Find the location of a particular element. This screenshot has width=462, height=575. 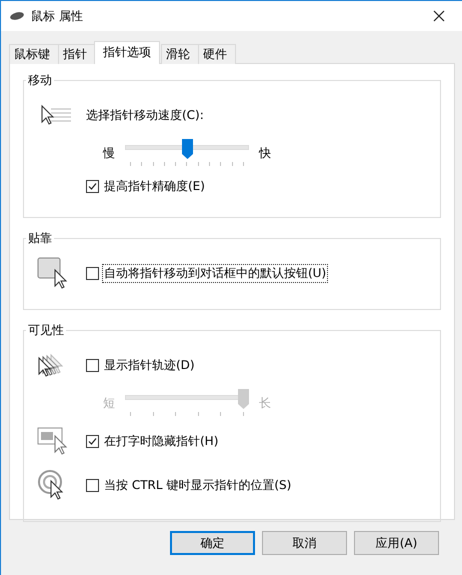

close-icon is located at coordinates (439, 16).